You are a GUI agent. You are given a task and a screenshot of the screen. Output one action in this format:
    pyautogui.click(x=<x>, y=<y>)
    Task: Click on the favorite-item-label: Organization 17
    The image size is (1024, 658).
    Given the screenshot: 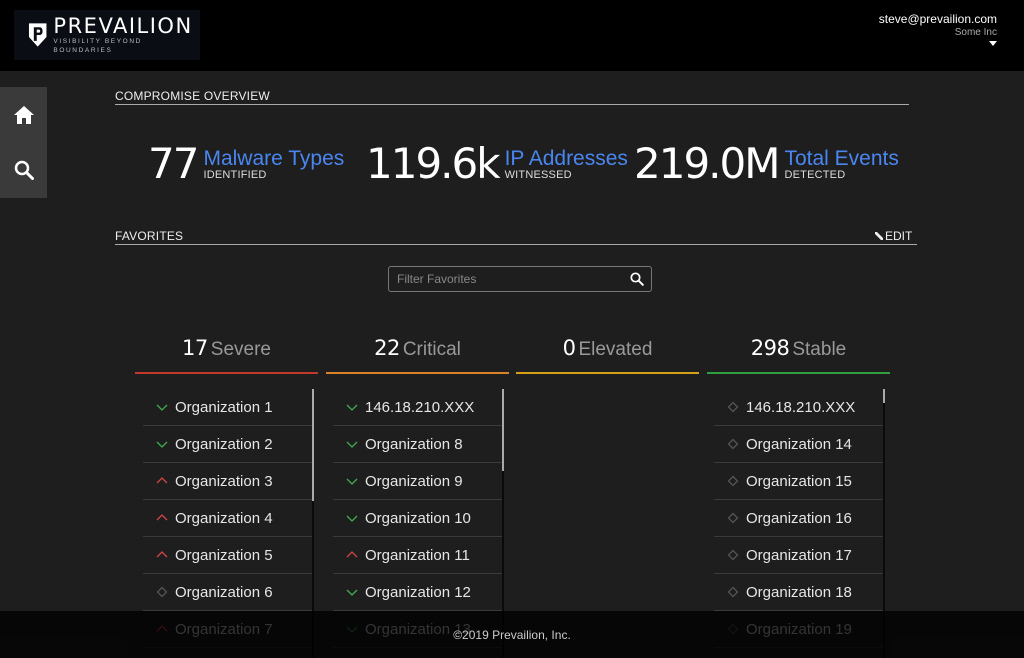 What is the action you would take?
    pyautogui.click(x=799, y=555)
    